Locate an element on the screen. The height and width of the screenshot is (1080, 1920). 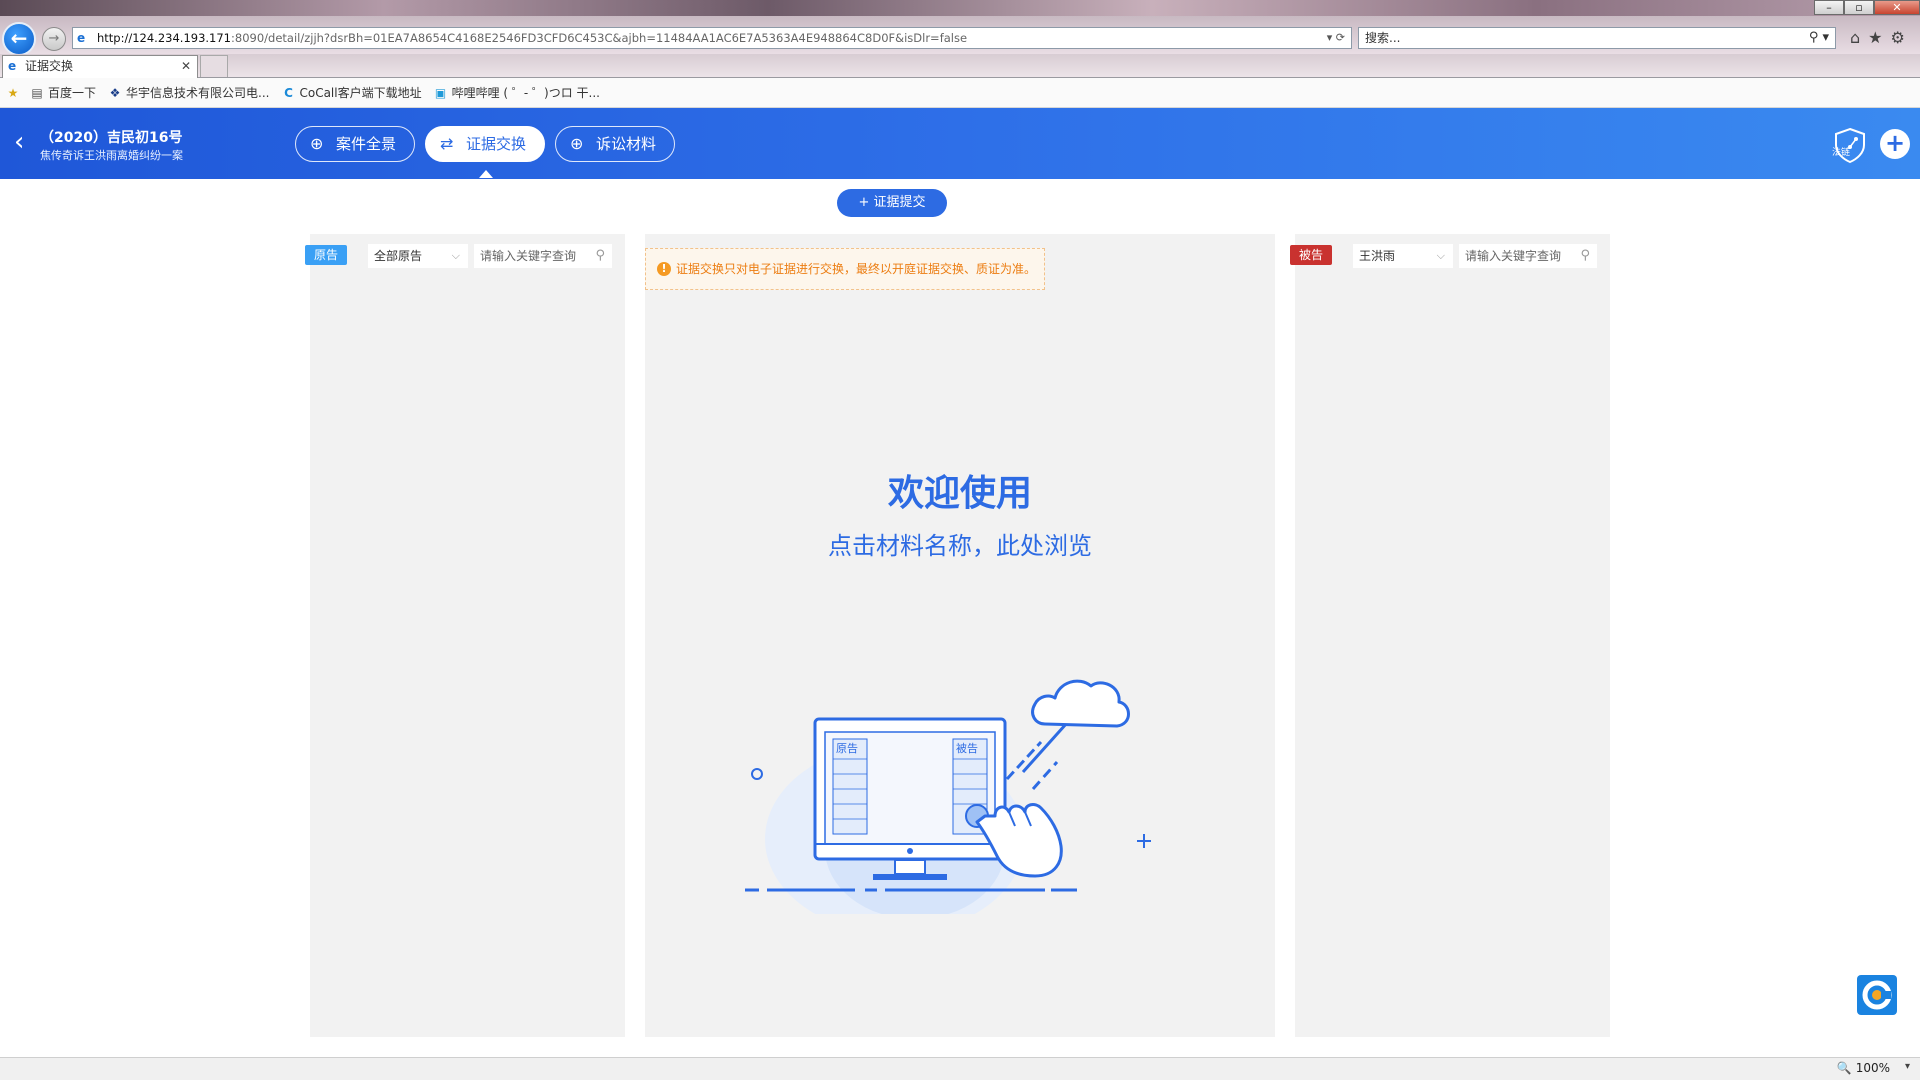
fav-item-cocall: C CoCall客户端下载地址 is located at coordinates (351, 92).